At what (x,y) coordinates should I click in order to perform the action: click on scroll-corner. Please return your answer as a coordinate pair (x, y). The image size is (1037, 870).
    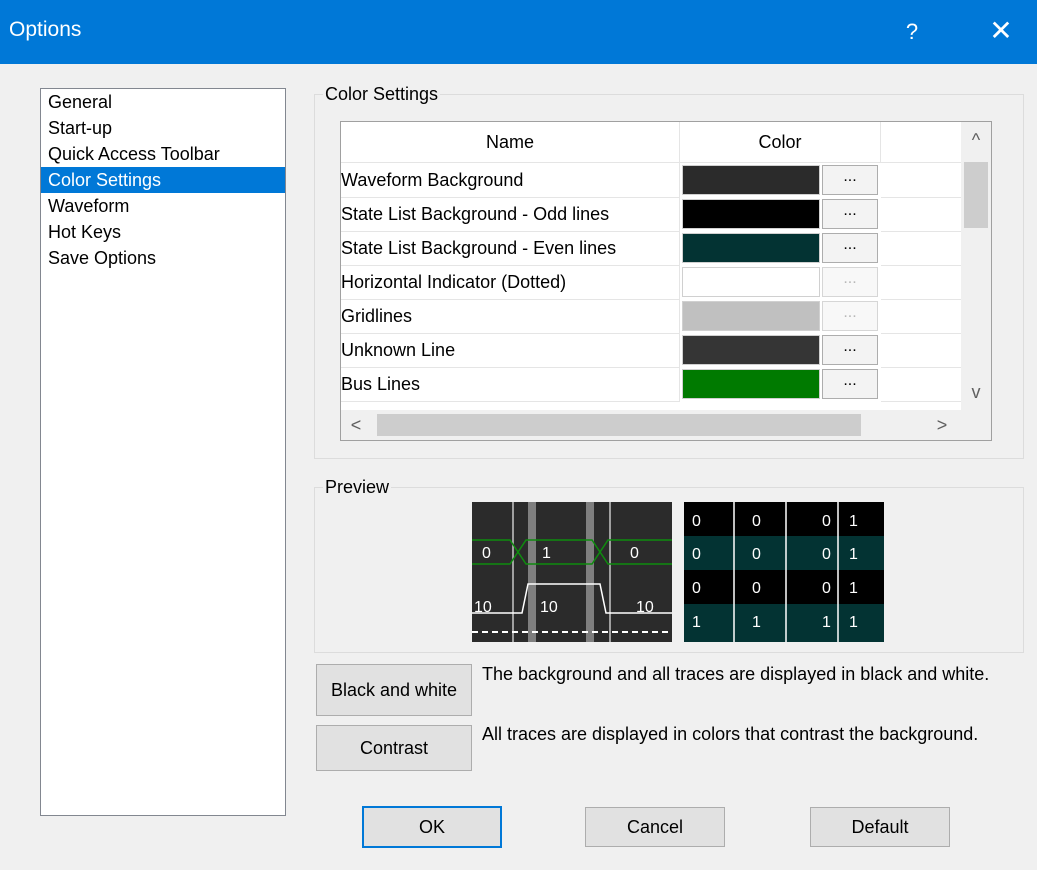
    Looking at the image, I should click on (976, 425).